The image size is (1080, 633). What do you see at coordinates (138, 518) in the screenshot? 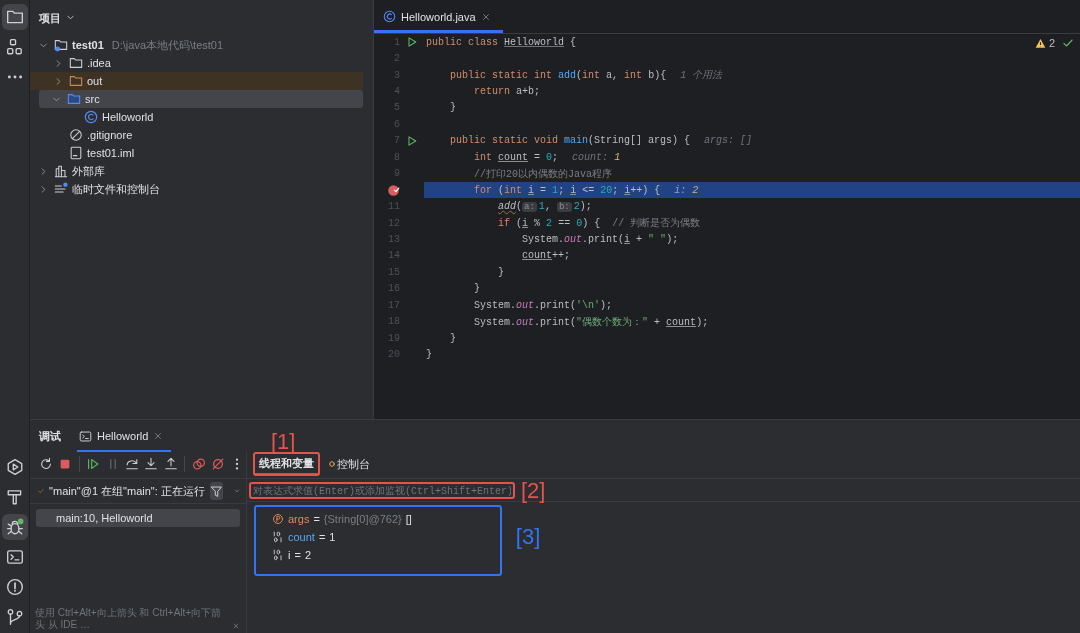
I see `frame-item: main:10, Helloworld` at bounding box center [138, 518].